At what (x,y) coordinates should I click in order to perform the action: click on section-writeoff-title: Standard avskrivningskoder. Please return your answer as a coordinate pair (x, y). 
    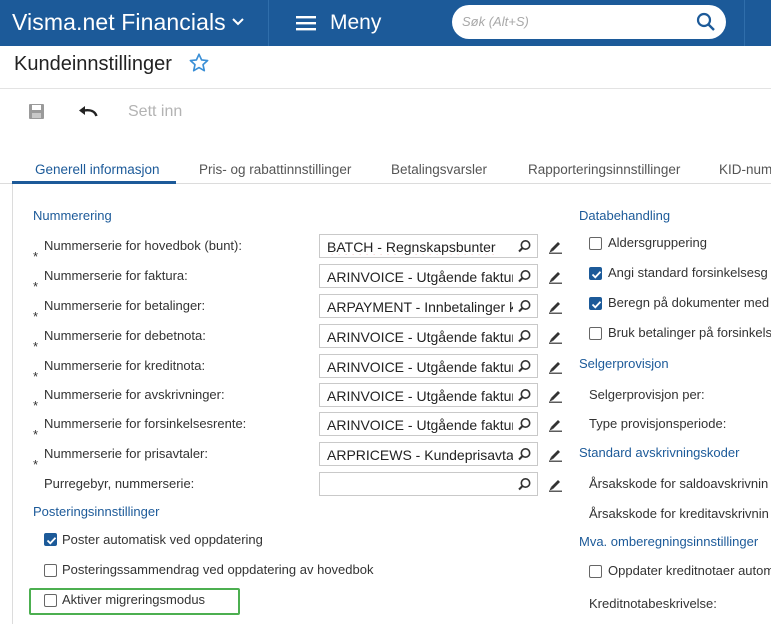
    Looking at the image, I should click on (659, 452).